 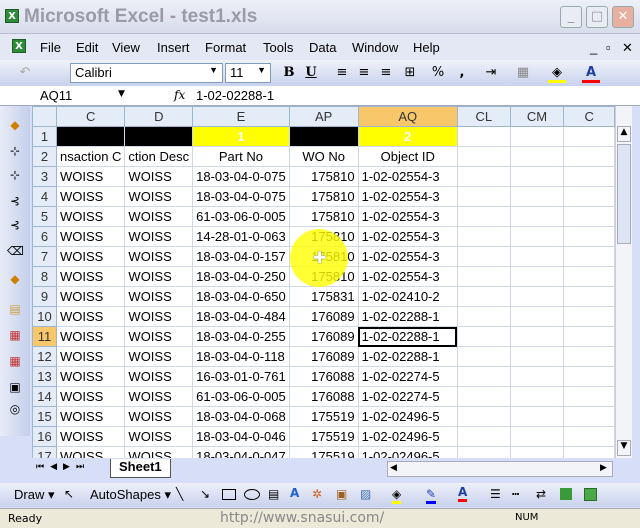 What do you see at coordinates (365, 494) in the screenshot?
I see `picture-icon: ▨` at bounding box center [365, 494].